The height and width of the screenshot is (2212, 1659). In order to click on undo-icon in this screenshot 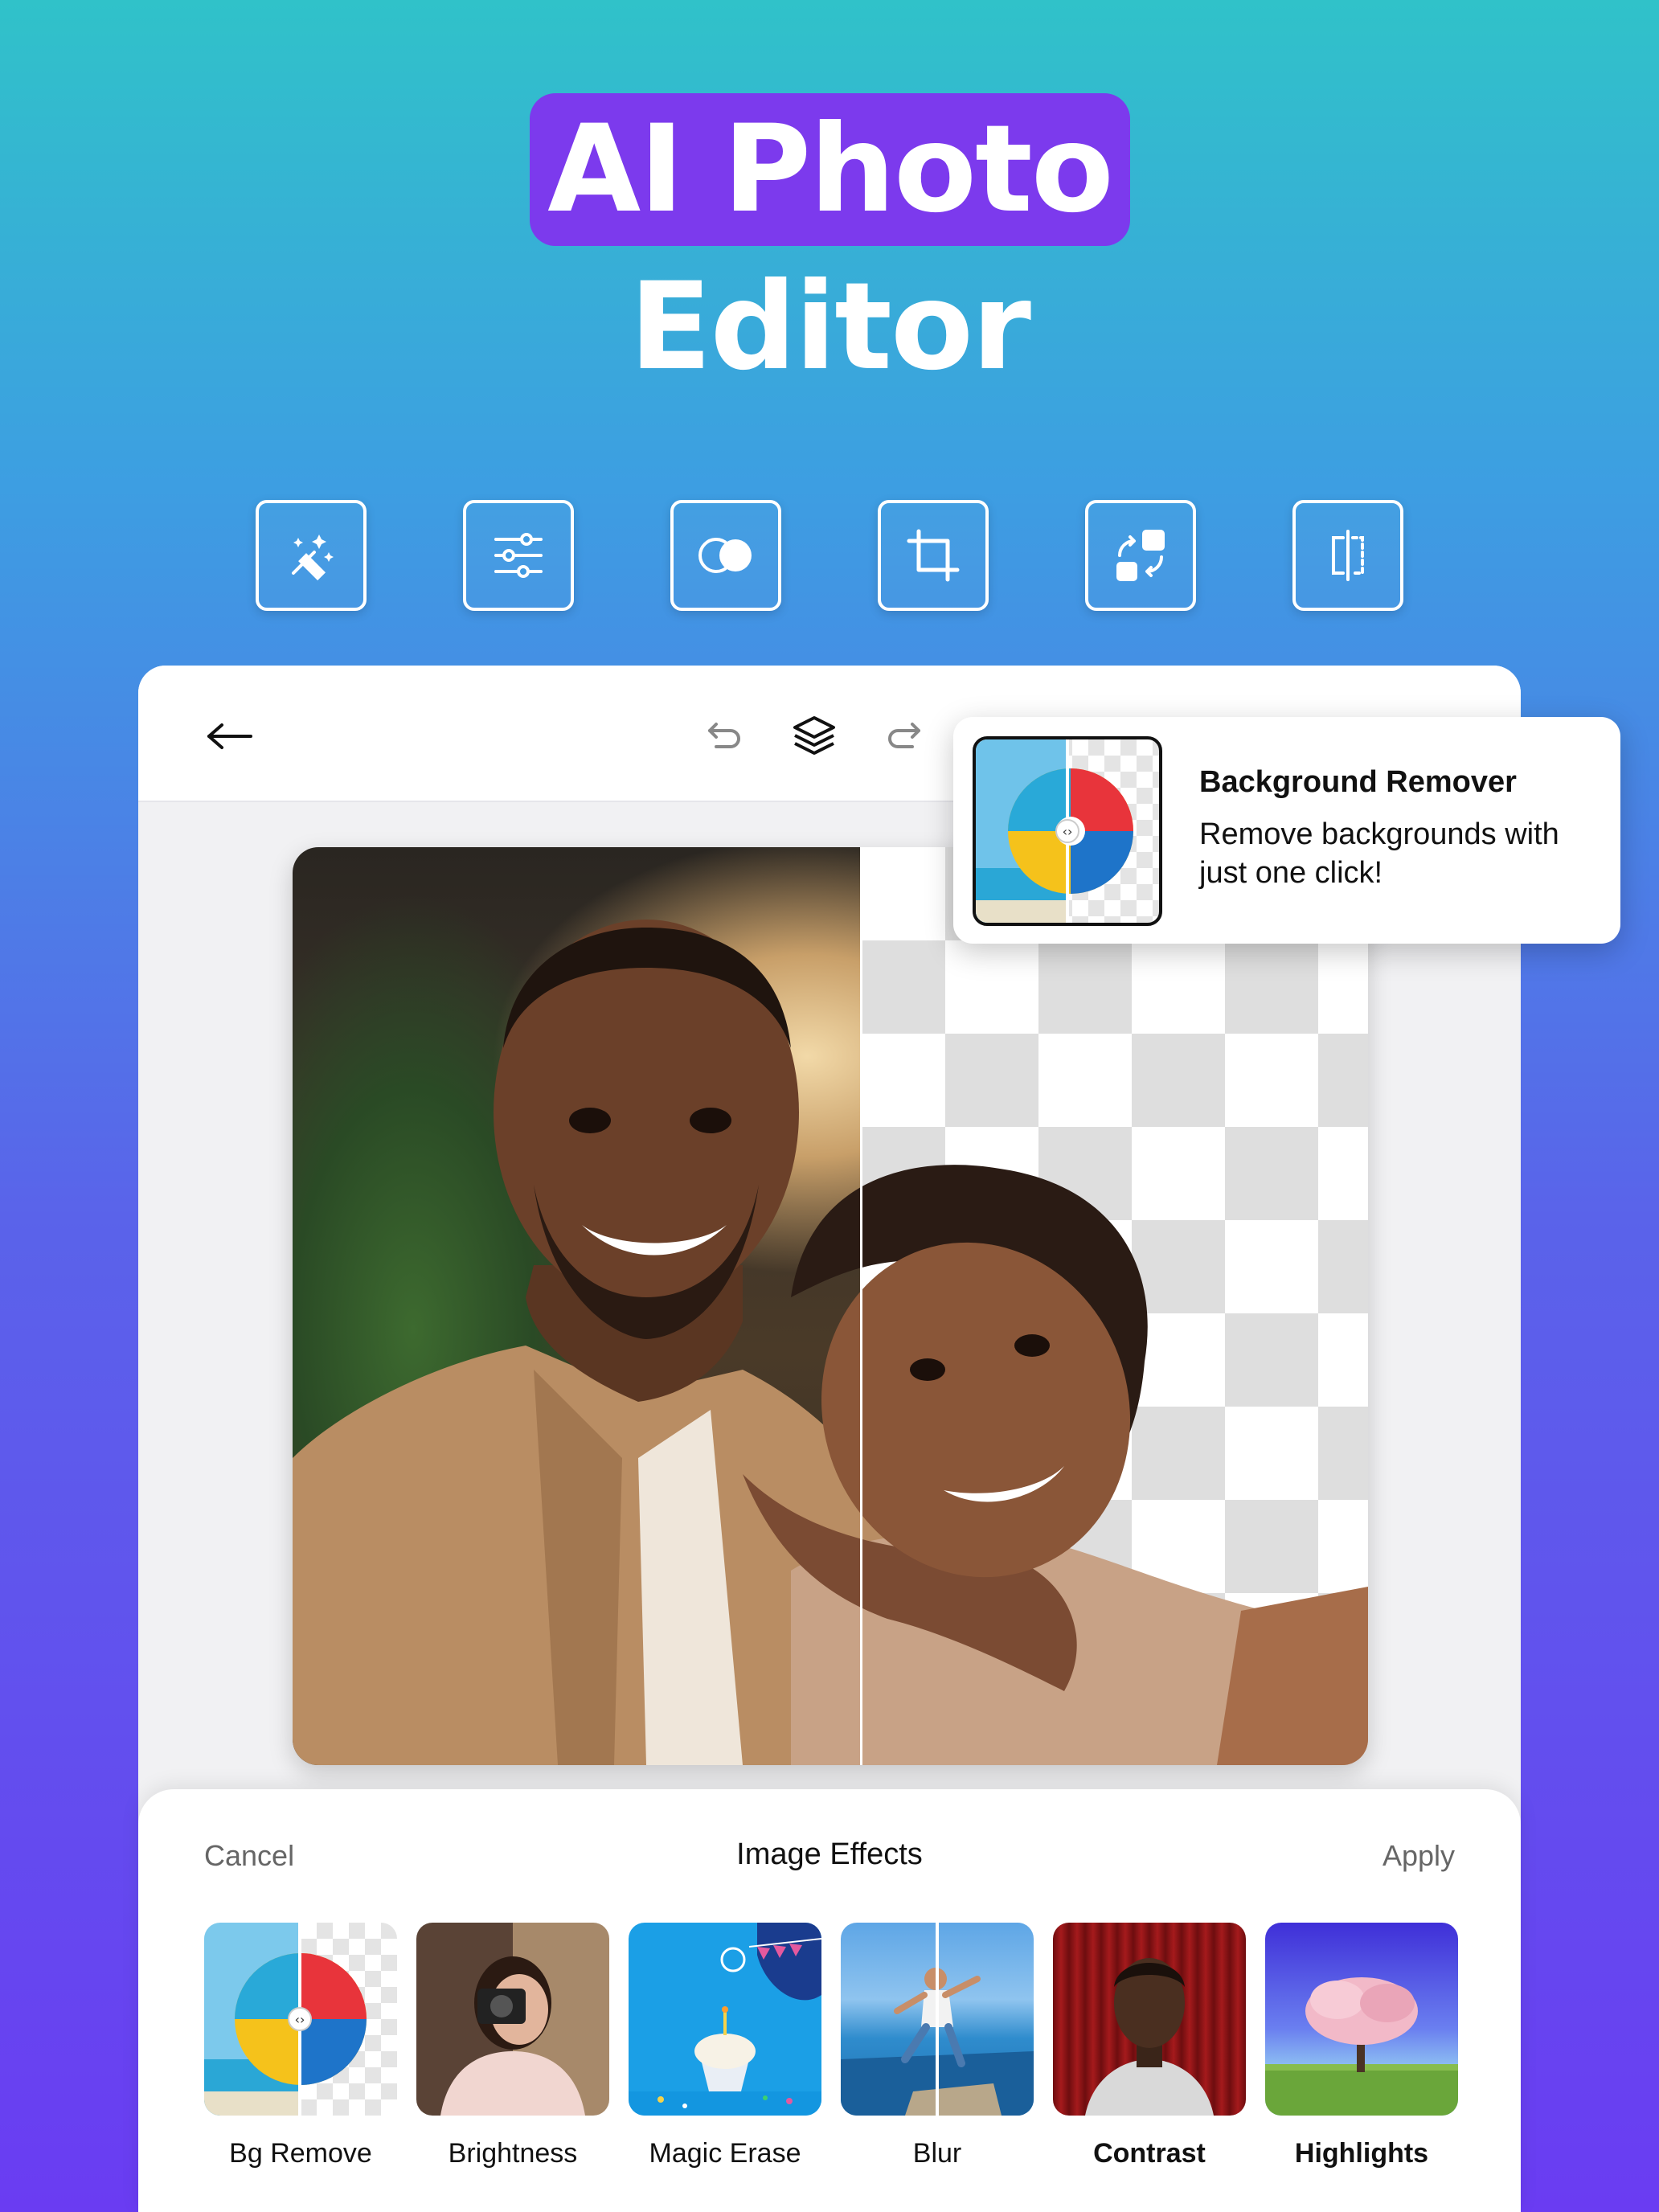, I will do `click(724, 735)`.